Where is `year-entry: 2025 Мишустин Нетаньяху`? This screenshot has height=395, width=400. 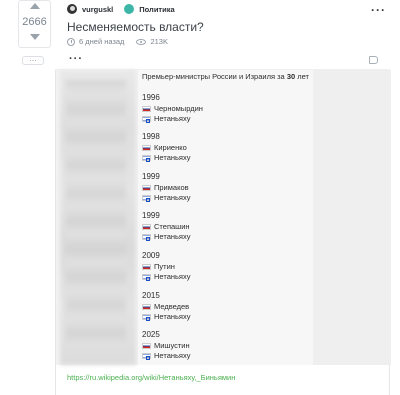 year-entry: 2025 Мишустин Нетаньяху is located at coordinates (166, 345).